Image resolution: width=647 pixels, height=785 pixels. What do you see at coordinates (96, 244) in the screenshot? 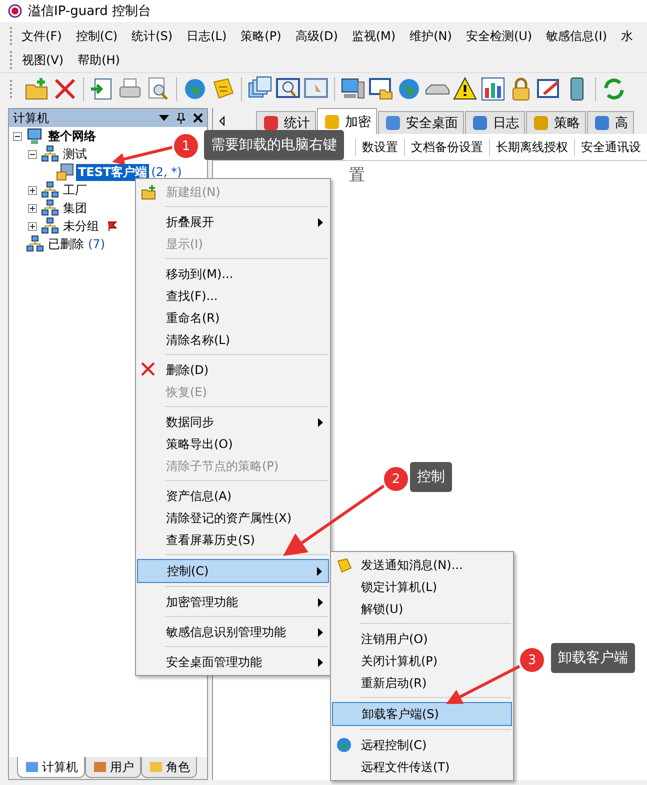
I see `tree-count: (7)` at bounding box center [96, 244].